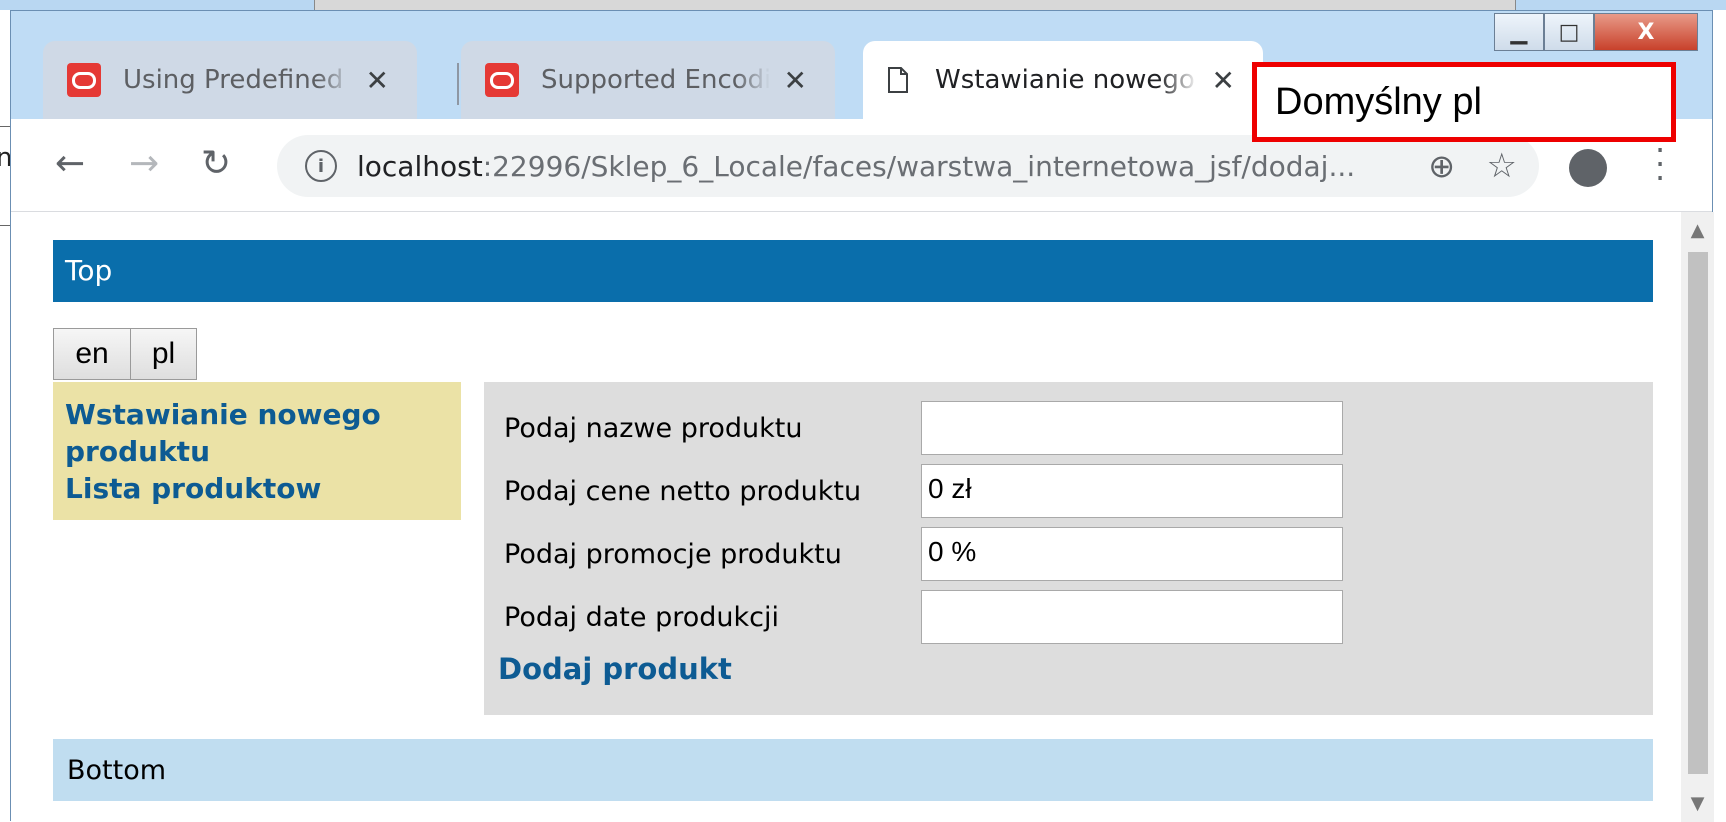  What do you see at coordinates (1519, 32) in the screenshot?
I see `minimize-button: ▁` at bounding box center [1519, 32].